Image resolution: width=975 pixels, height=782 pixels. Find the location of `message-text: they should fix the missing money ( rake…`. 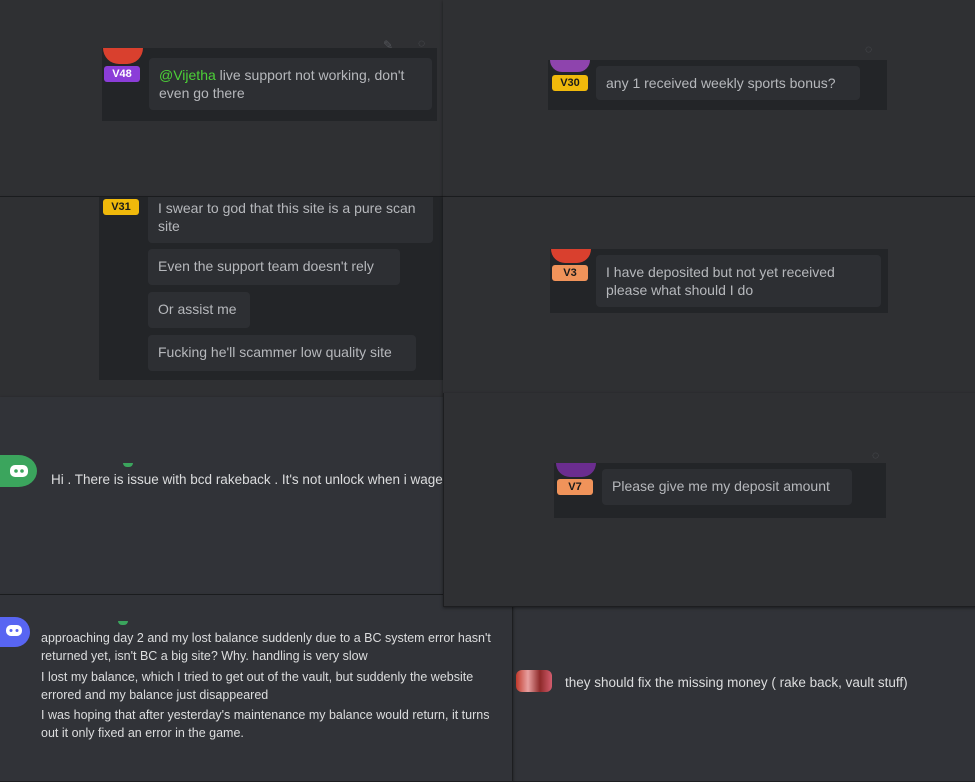

message-text: they should fix the missing money ( rake… is located at coordinates (736, 682).